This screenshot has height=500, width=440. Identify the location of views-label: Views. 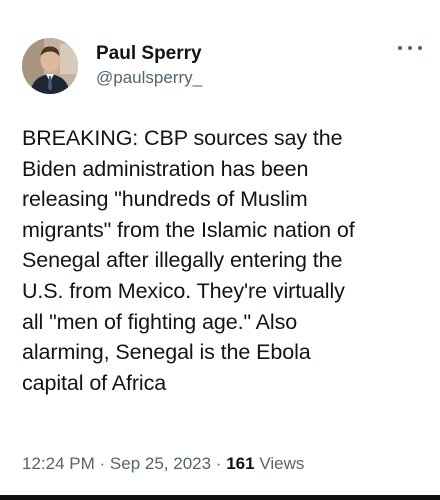
(282, 463).